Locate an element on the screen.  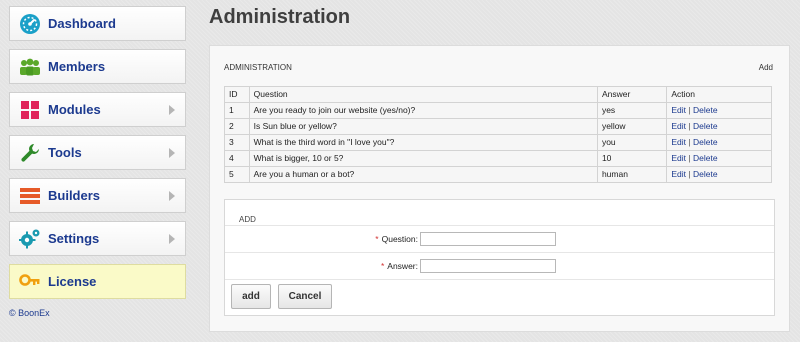
cell-answer: yes is located at coordinates (632, 110).